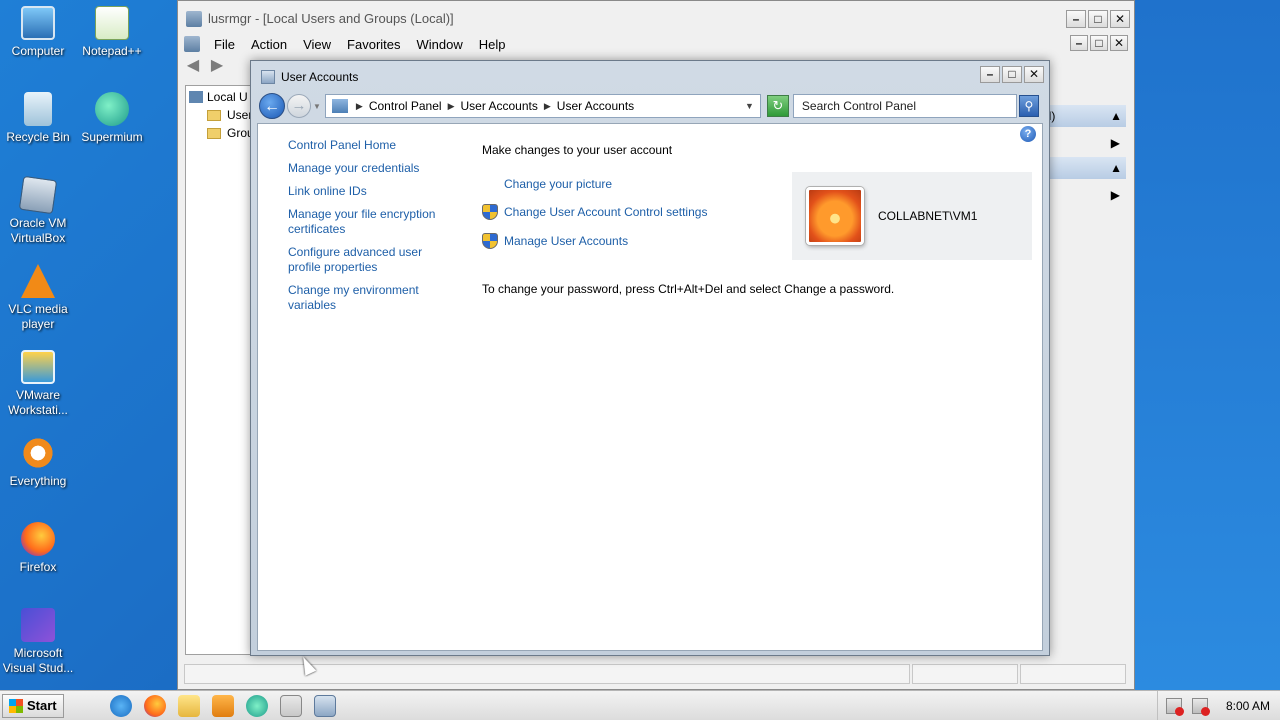 The height and width of the screenshot is (720, 1280). Describe the element at coordinates (220, 370) in the screenshot. I see `console-tree: Local U User Grou` at that location.